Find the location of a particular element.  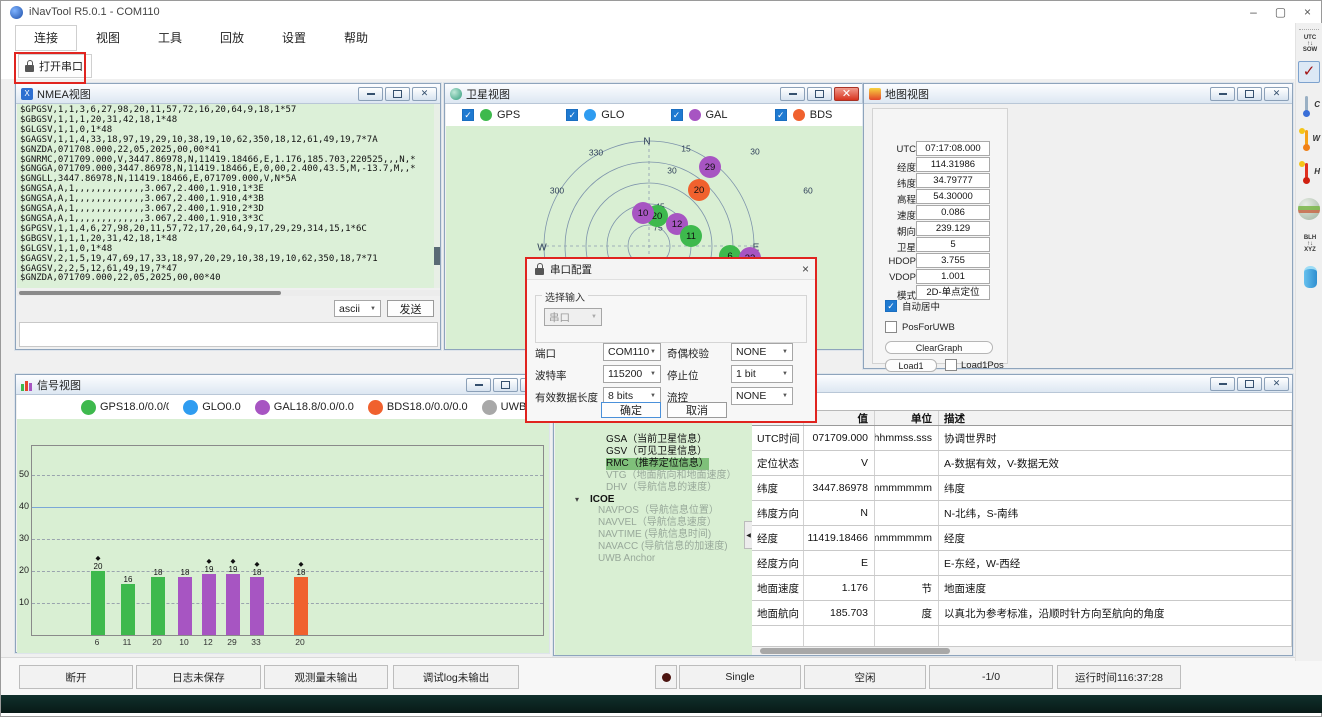

table-row-7: 地面速度 1.176 节地面速度 is located at coordinates (1022, 588).